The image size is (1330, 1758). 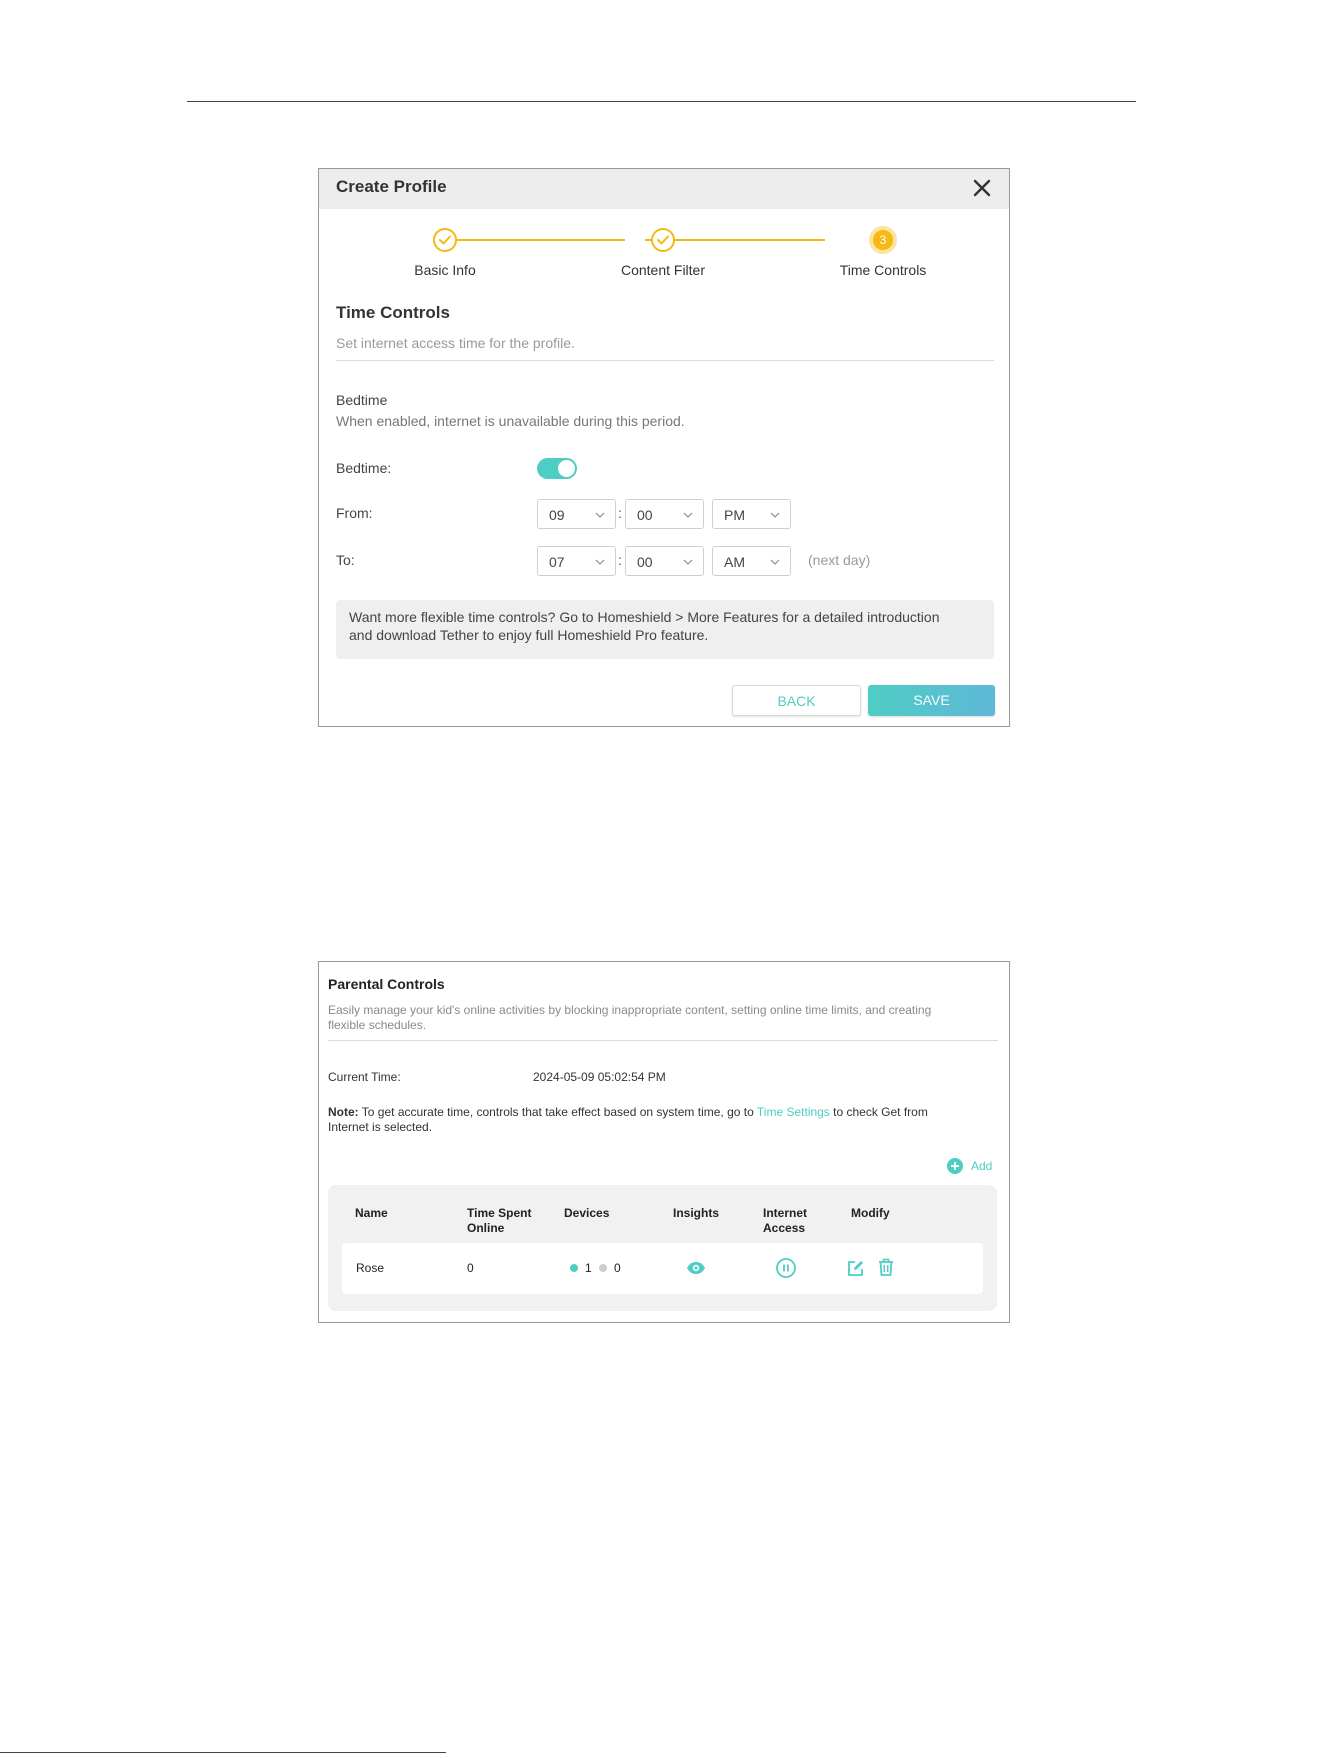 I want to click on eye-icon, so click(x=696, y=1268).